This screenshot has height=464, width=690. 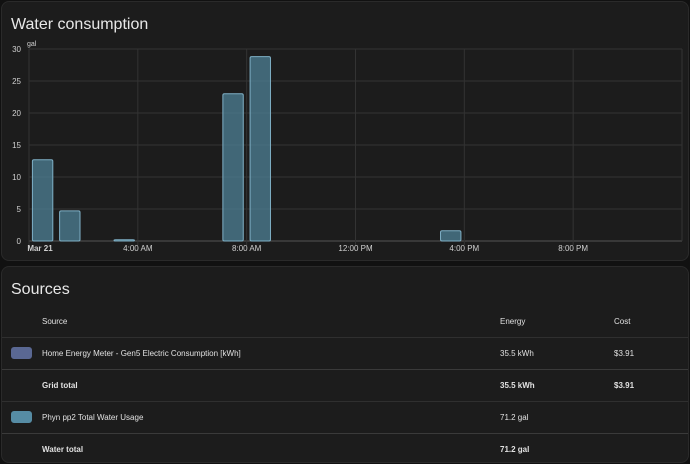 What do you see at coordinates (21, 417) in the screenshot?
I see `water-swatch` at bounding box center [21, 417].